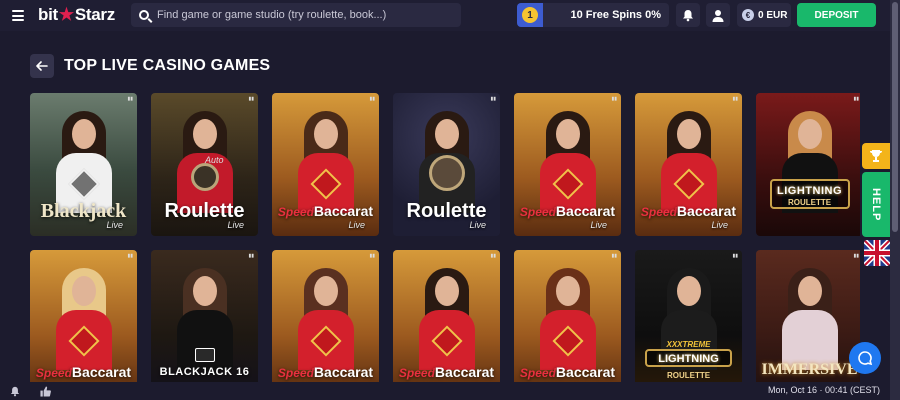 The height and width of the screenshot is (400, 900). Describe the element at coordinates (83, 211) in the screenshot. I see `game-name: Blackjack` at that location.